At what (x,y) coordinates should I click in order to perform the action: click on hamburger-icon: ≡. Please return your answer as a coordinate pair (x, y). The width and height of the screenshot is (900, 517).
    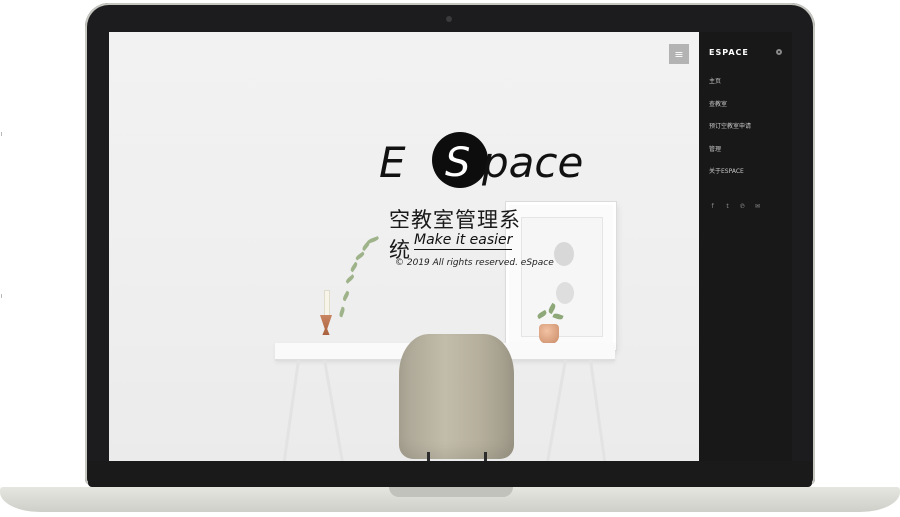
    Looking at the image, I should click on (679, 54).